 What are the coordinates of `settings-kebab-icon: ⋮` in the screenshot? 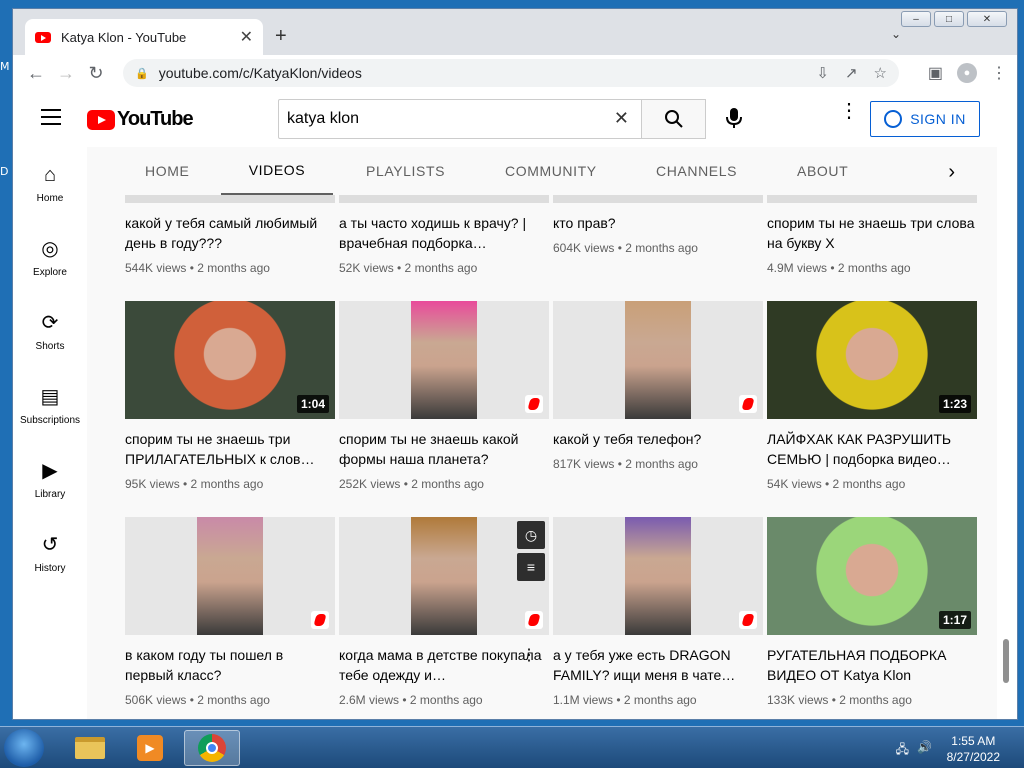 It's located at (849, 111).